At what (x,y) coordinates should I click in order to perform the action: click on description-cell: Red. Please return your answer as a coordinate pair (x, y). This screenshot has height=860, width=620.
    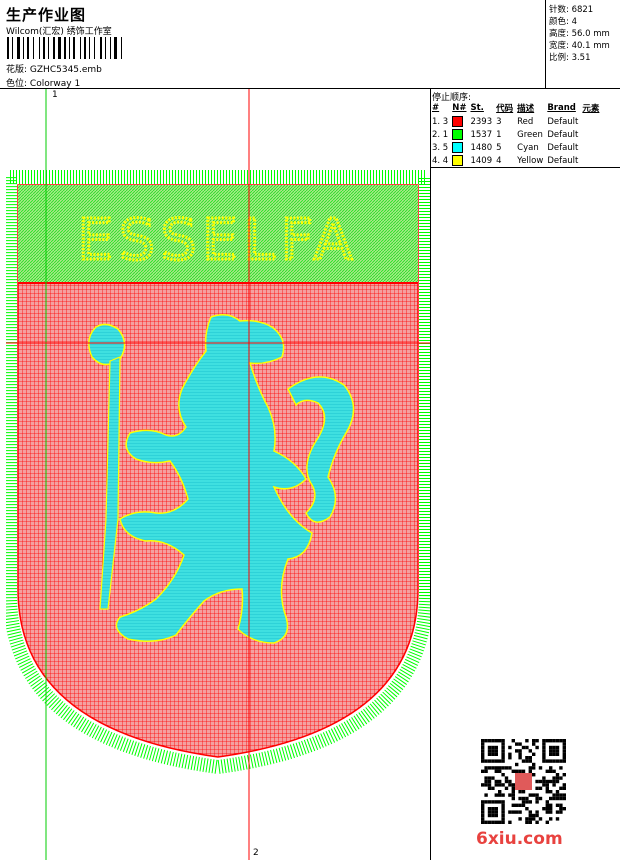
    Looking at the image, I should click on (525, 121).